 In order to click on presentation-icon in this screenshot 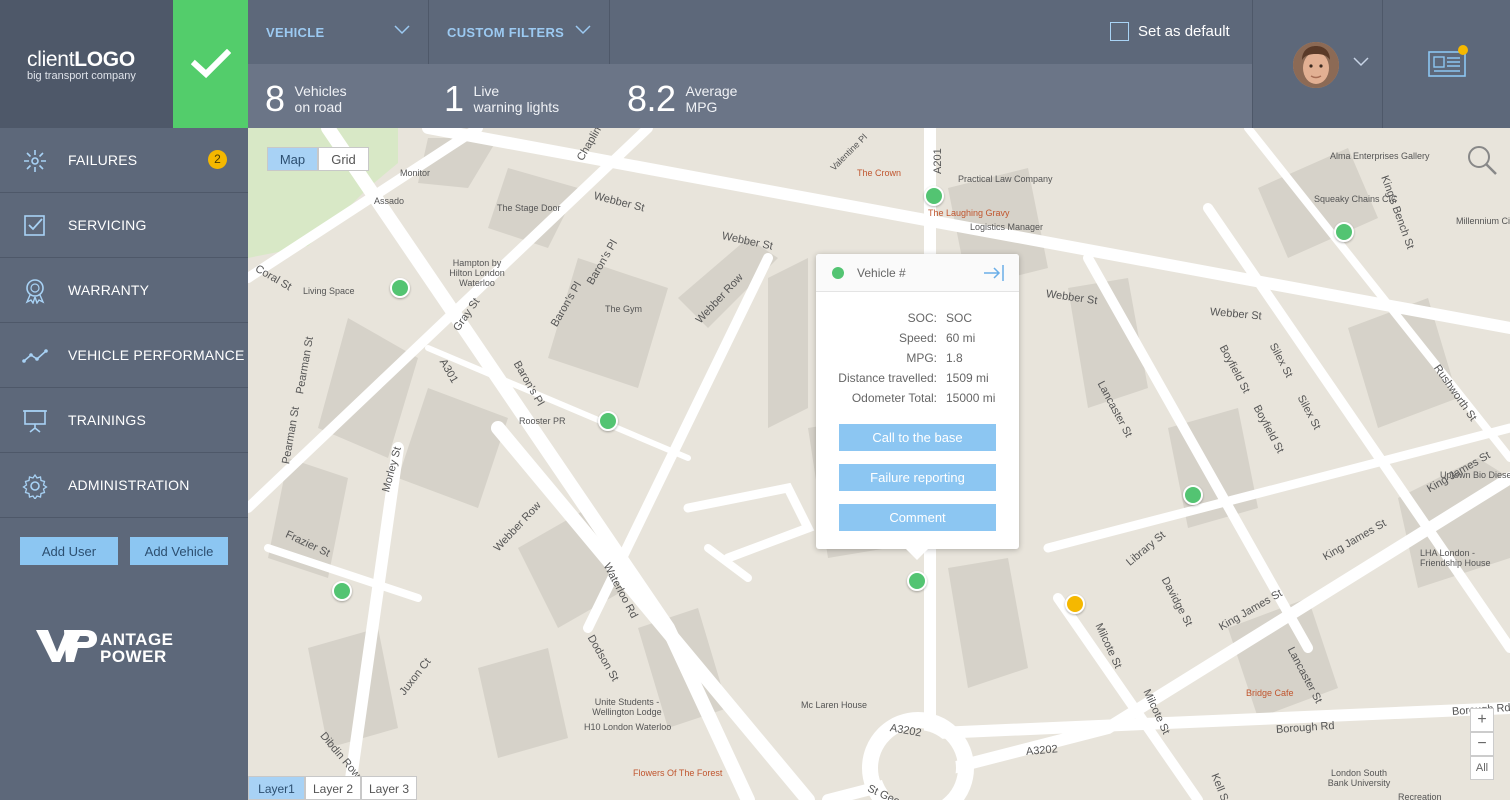, I will do `click(35, 421)`.